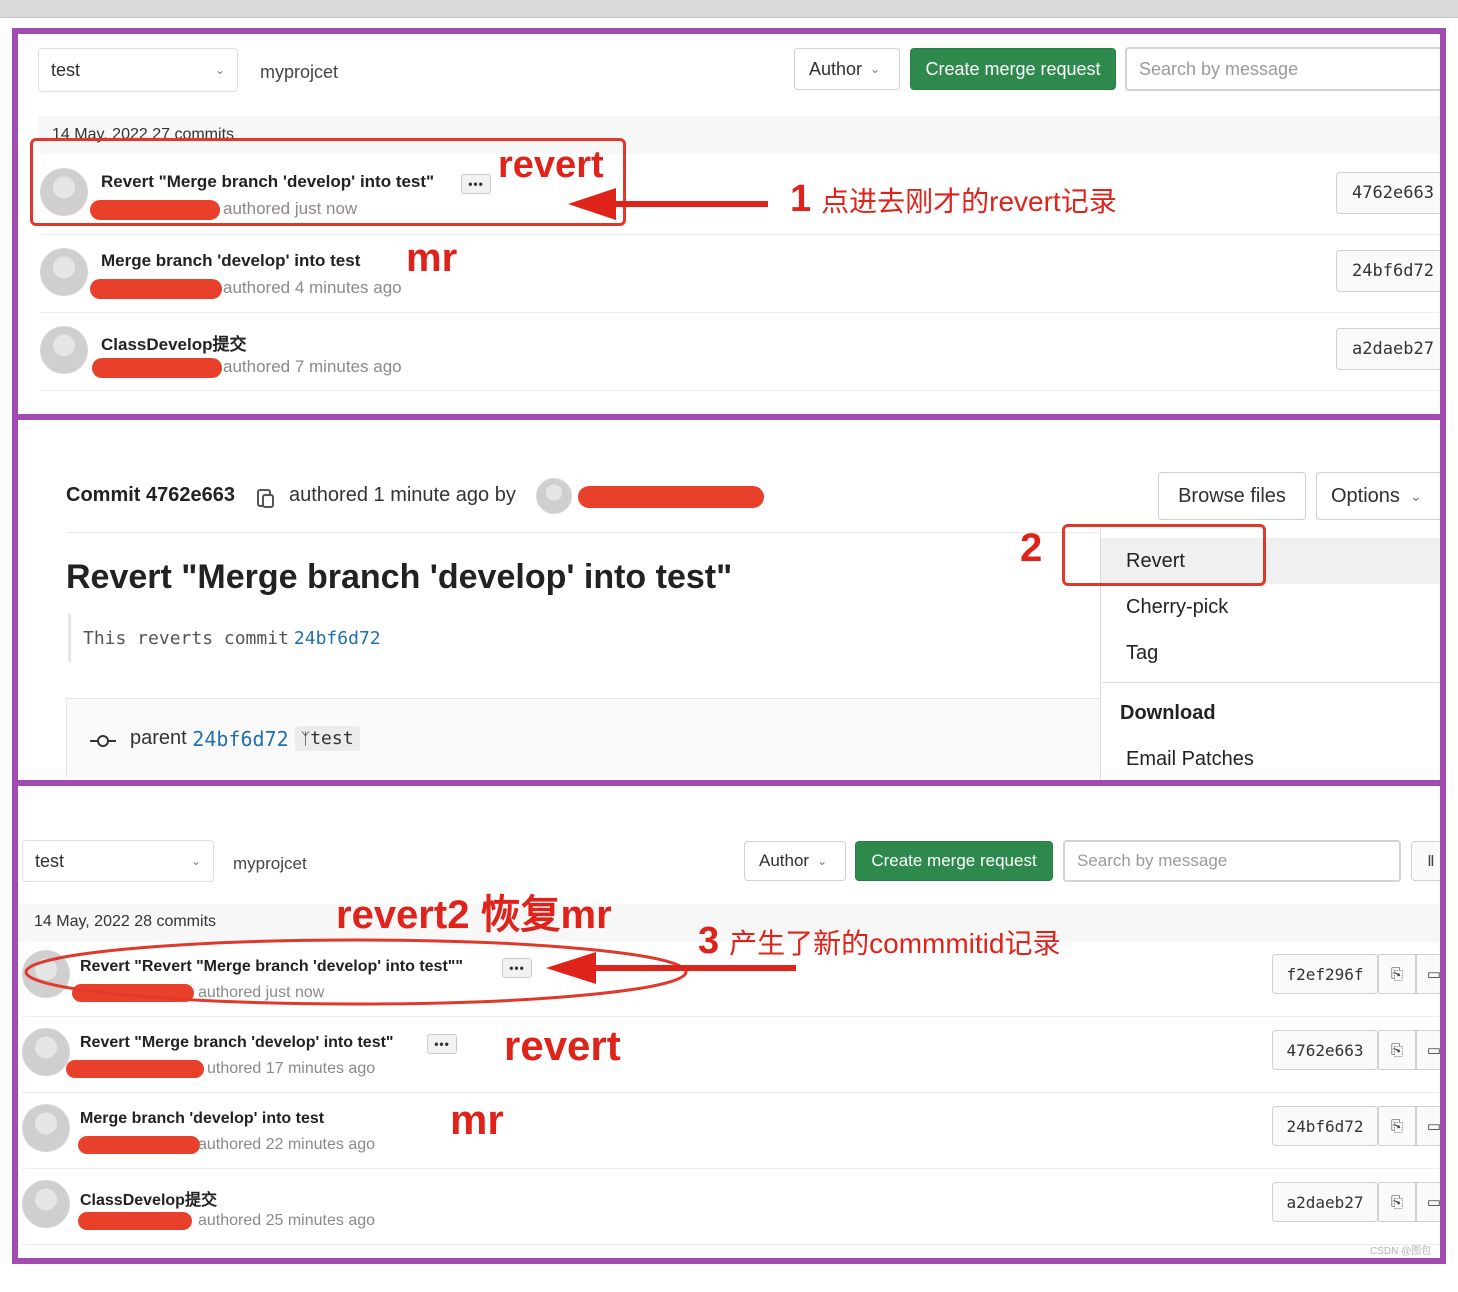 The width and height of the screenshot is (1458, 1292). Describe the element at coordinates (1365, 495) in the screenshot. I see `options-label: Options` at that location.